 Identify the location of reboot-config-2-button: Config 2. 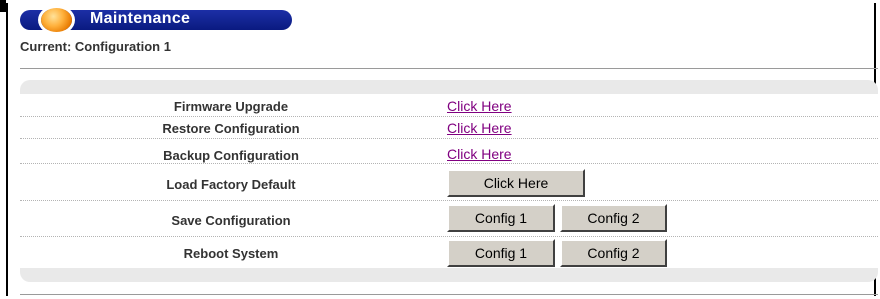
(613, 253).